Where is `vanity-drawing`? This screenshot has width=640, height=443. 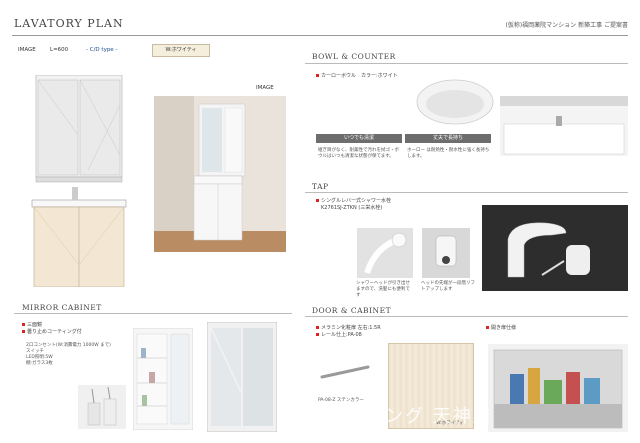 vanity-drawing is located at coordinates (79, 181).